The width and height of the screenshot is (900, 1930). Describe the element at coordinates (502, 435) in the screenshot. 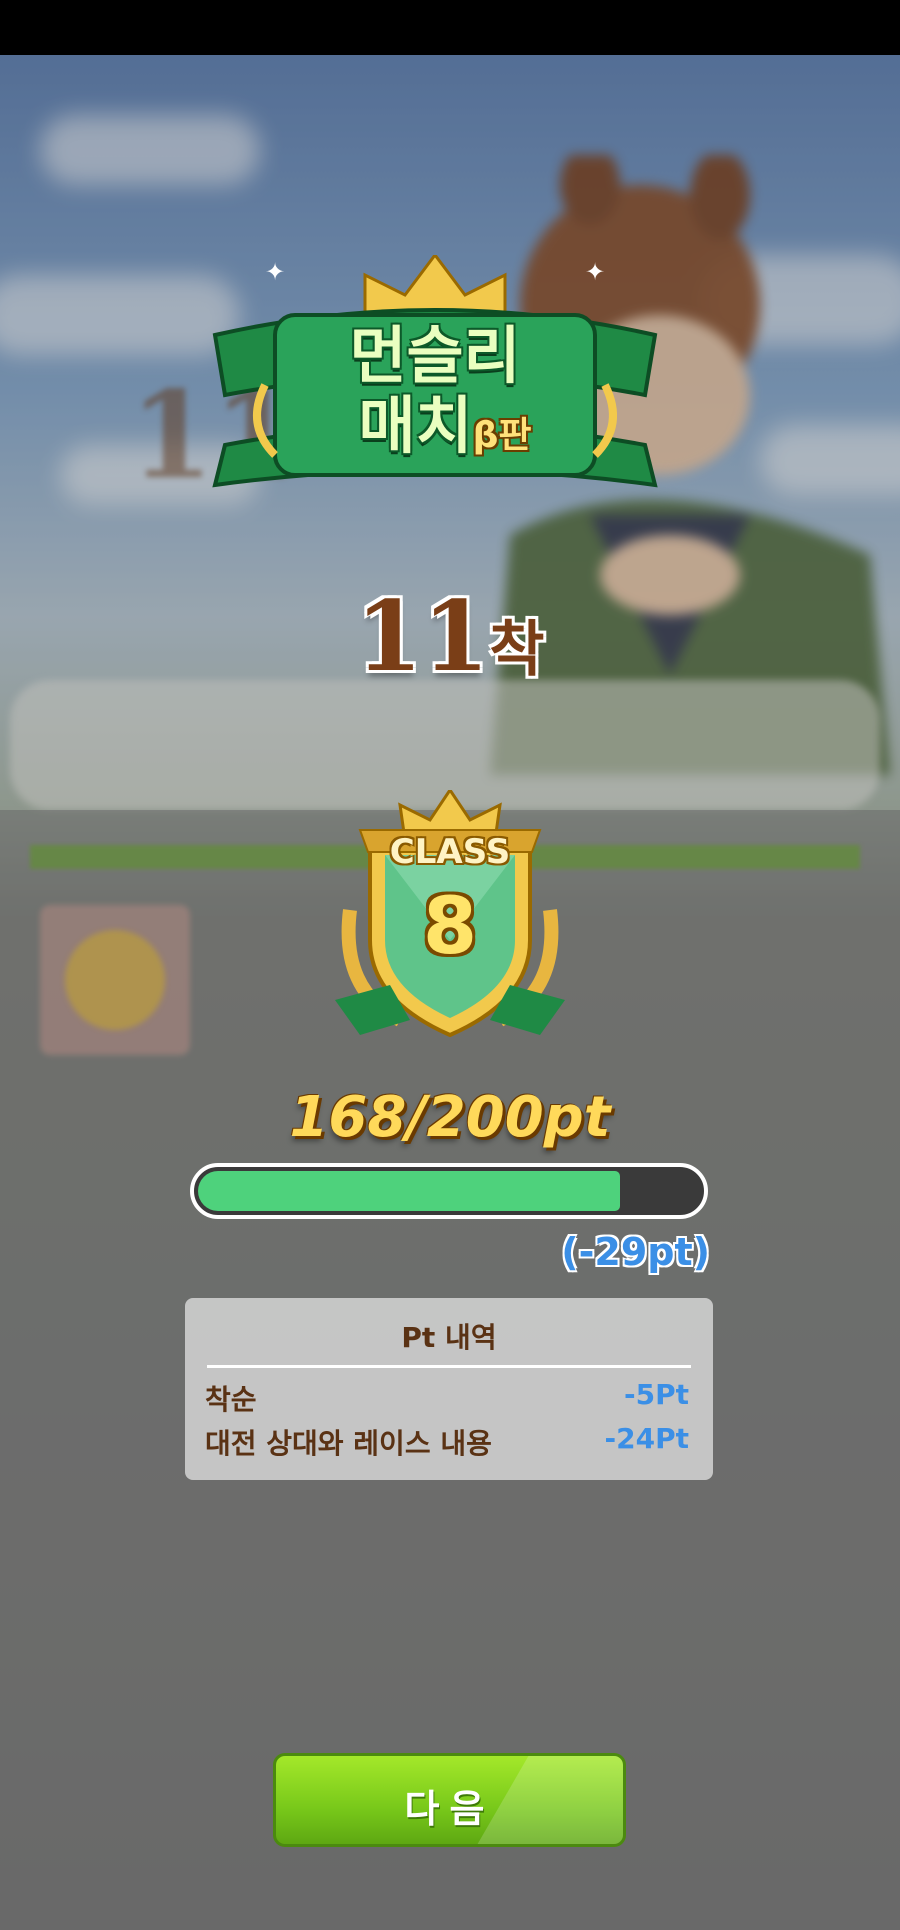

I see `logo-beta-tag: β판` at that location.